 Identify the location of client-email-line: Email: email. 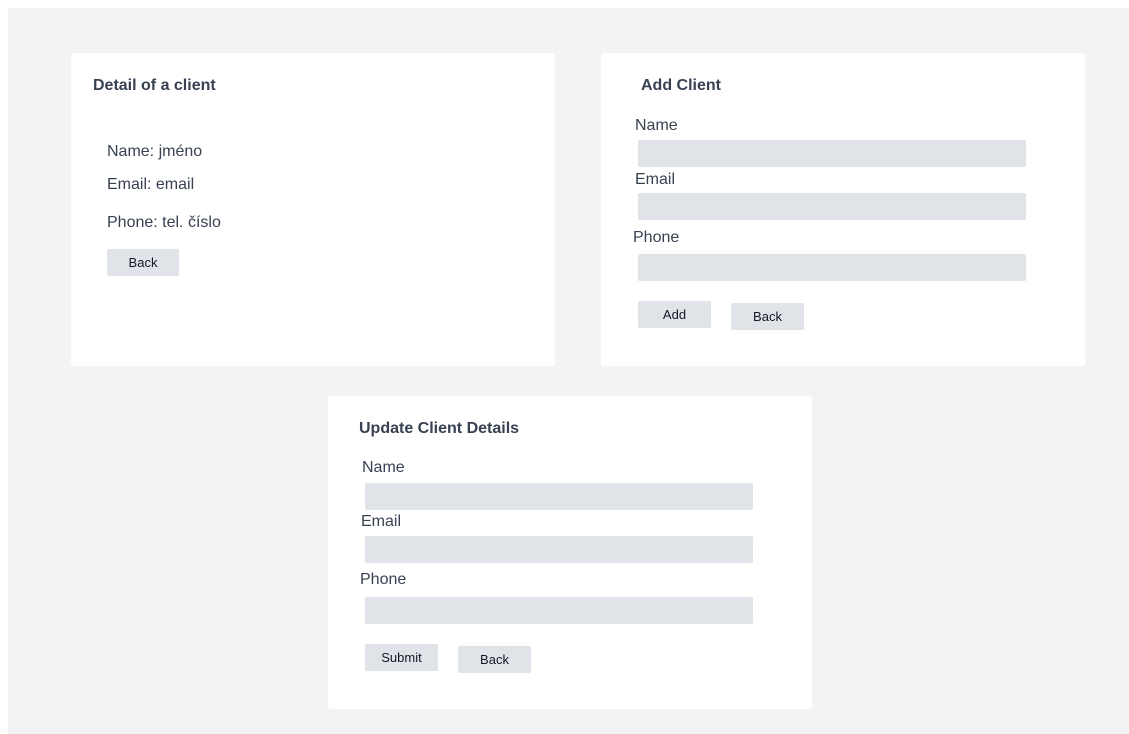
(151, 184).